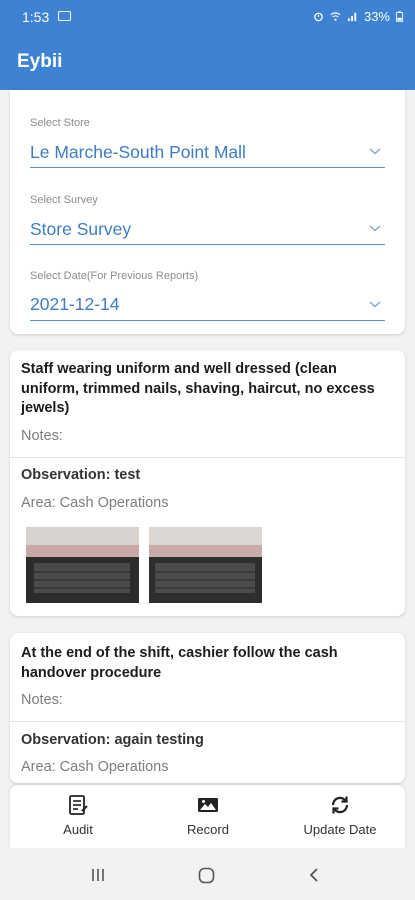  Describe the element at coordinates (78, 805) in the screenshot. I see `audit-icon` at that location.